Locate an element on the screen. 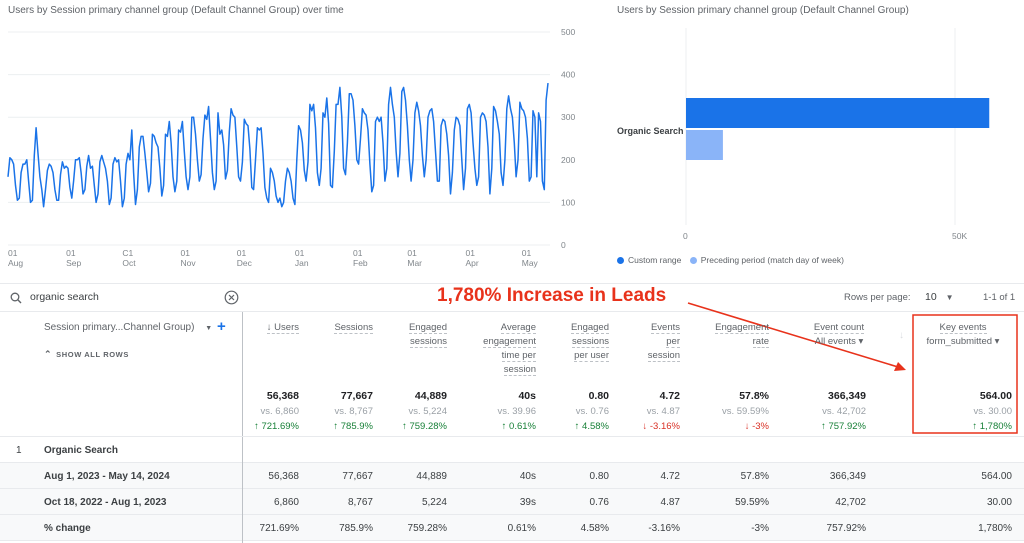 This screenshot has width=1024, height=543. total-total: 44,889 is located at coordinates (430, 396).